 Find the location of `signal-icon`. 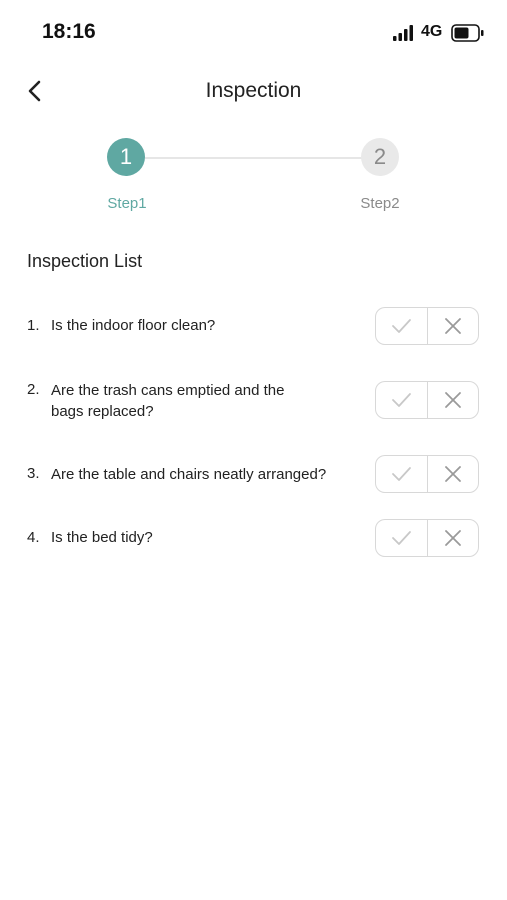

signal-icon is located at coordinates (403, 33).